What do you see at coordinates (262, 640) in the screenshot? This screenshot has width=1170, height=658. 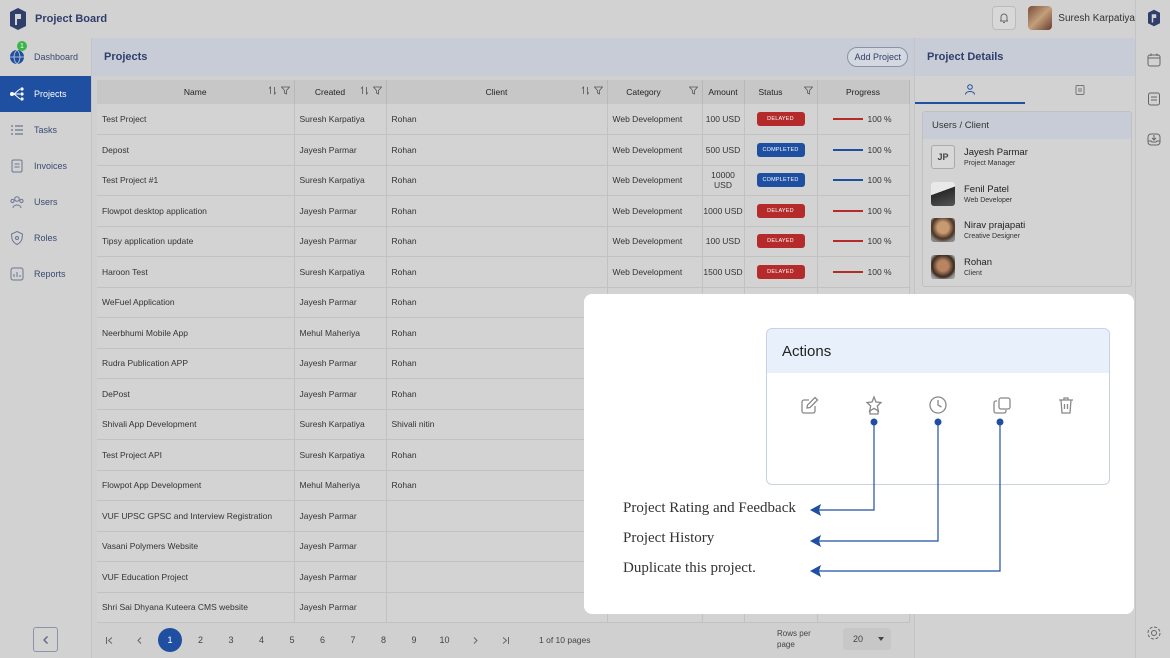 I see `page-4-button: 4` at bounding box center [262, 640].